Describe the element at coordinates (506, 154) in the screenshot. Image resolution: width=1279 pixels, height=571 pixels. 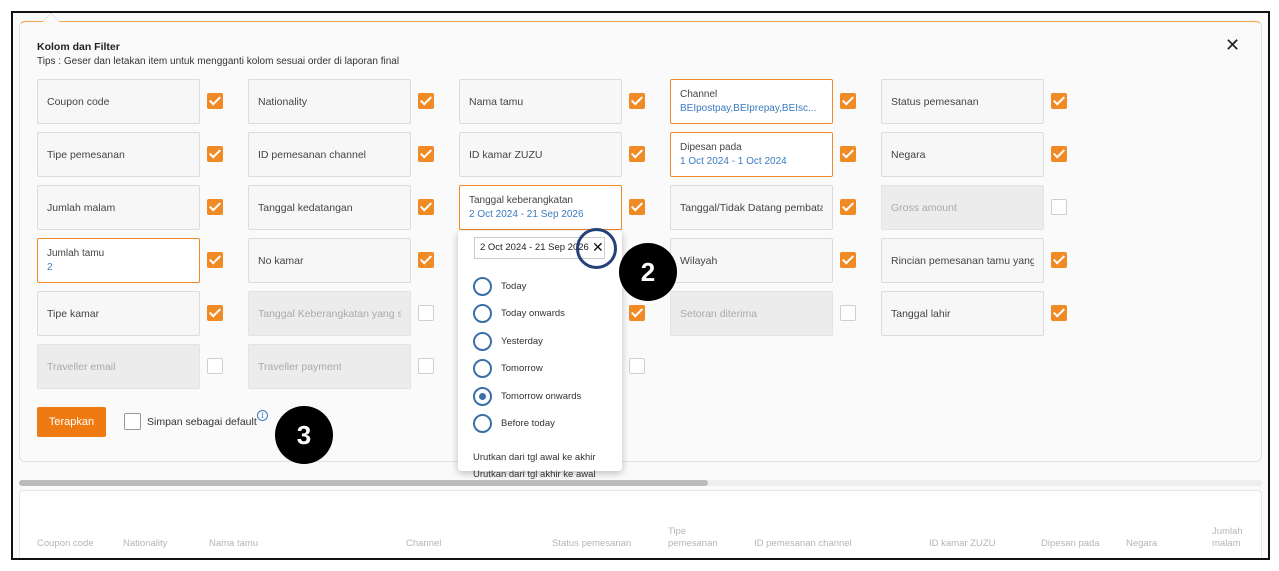
I see `field-label: ID kamar ZUZU` at that location.